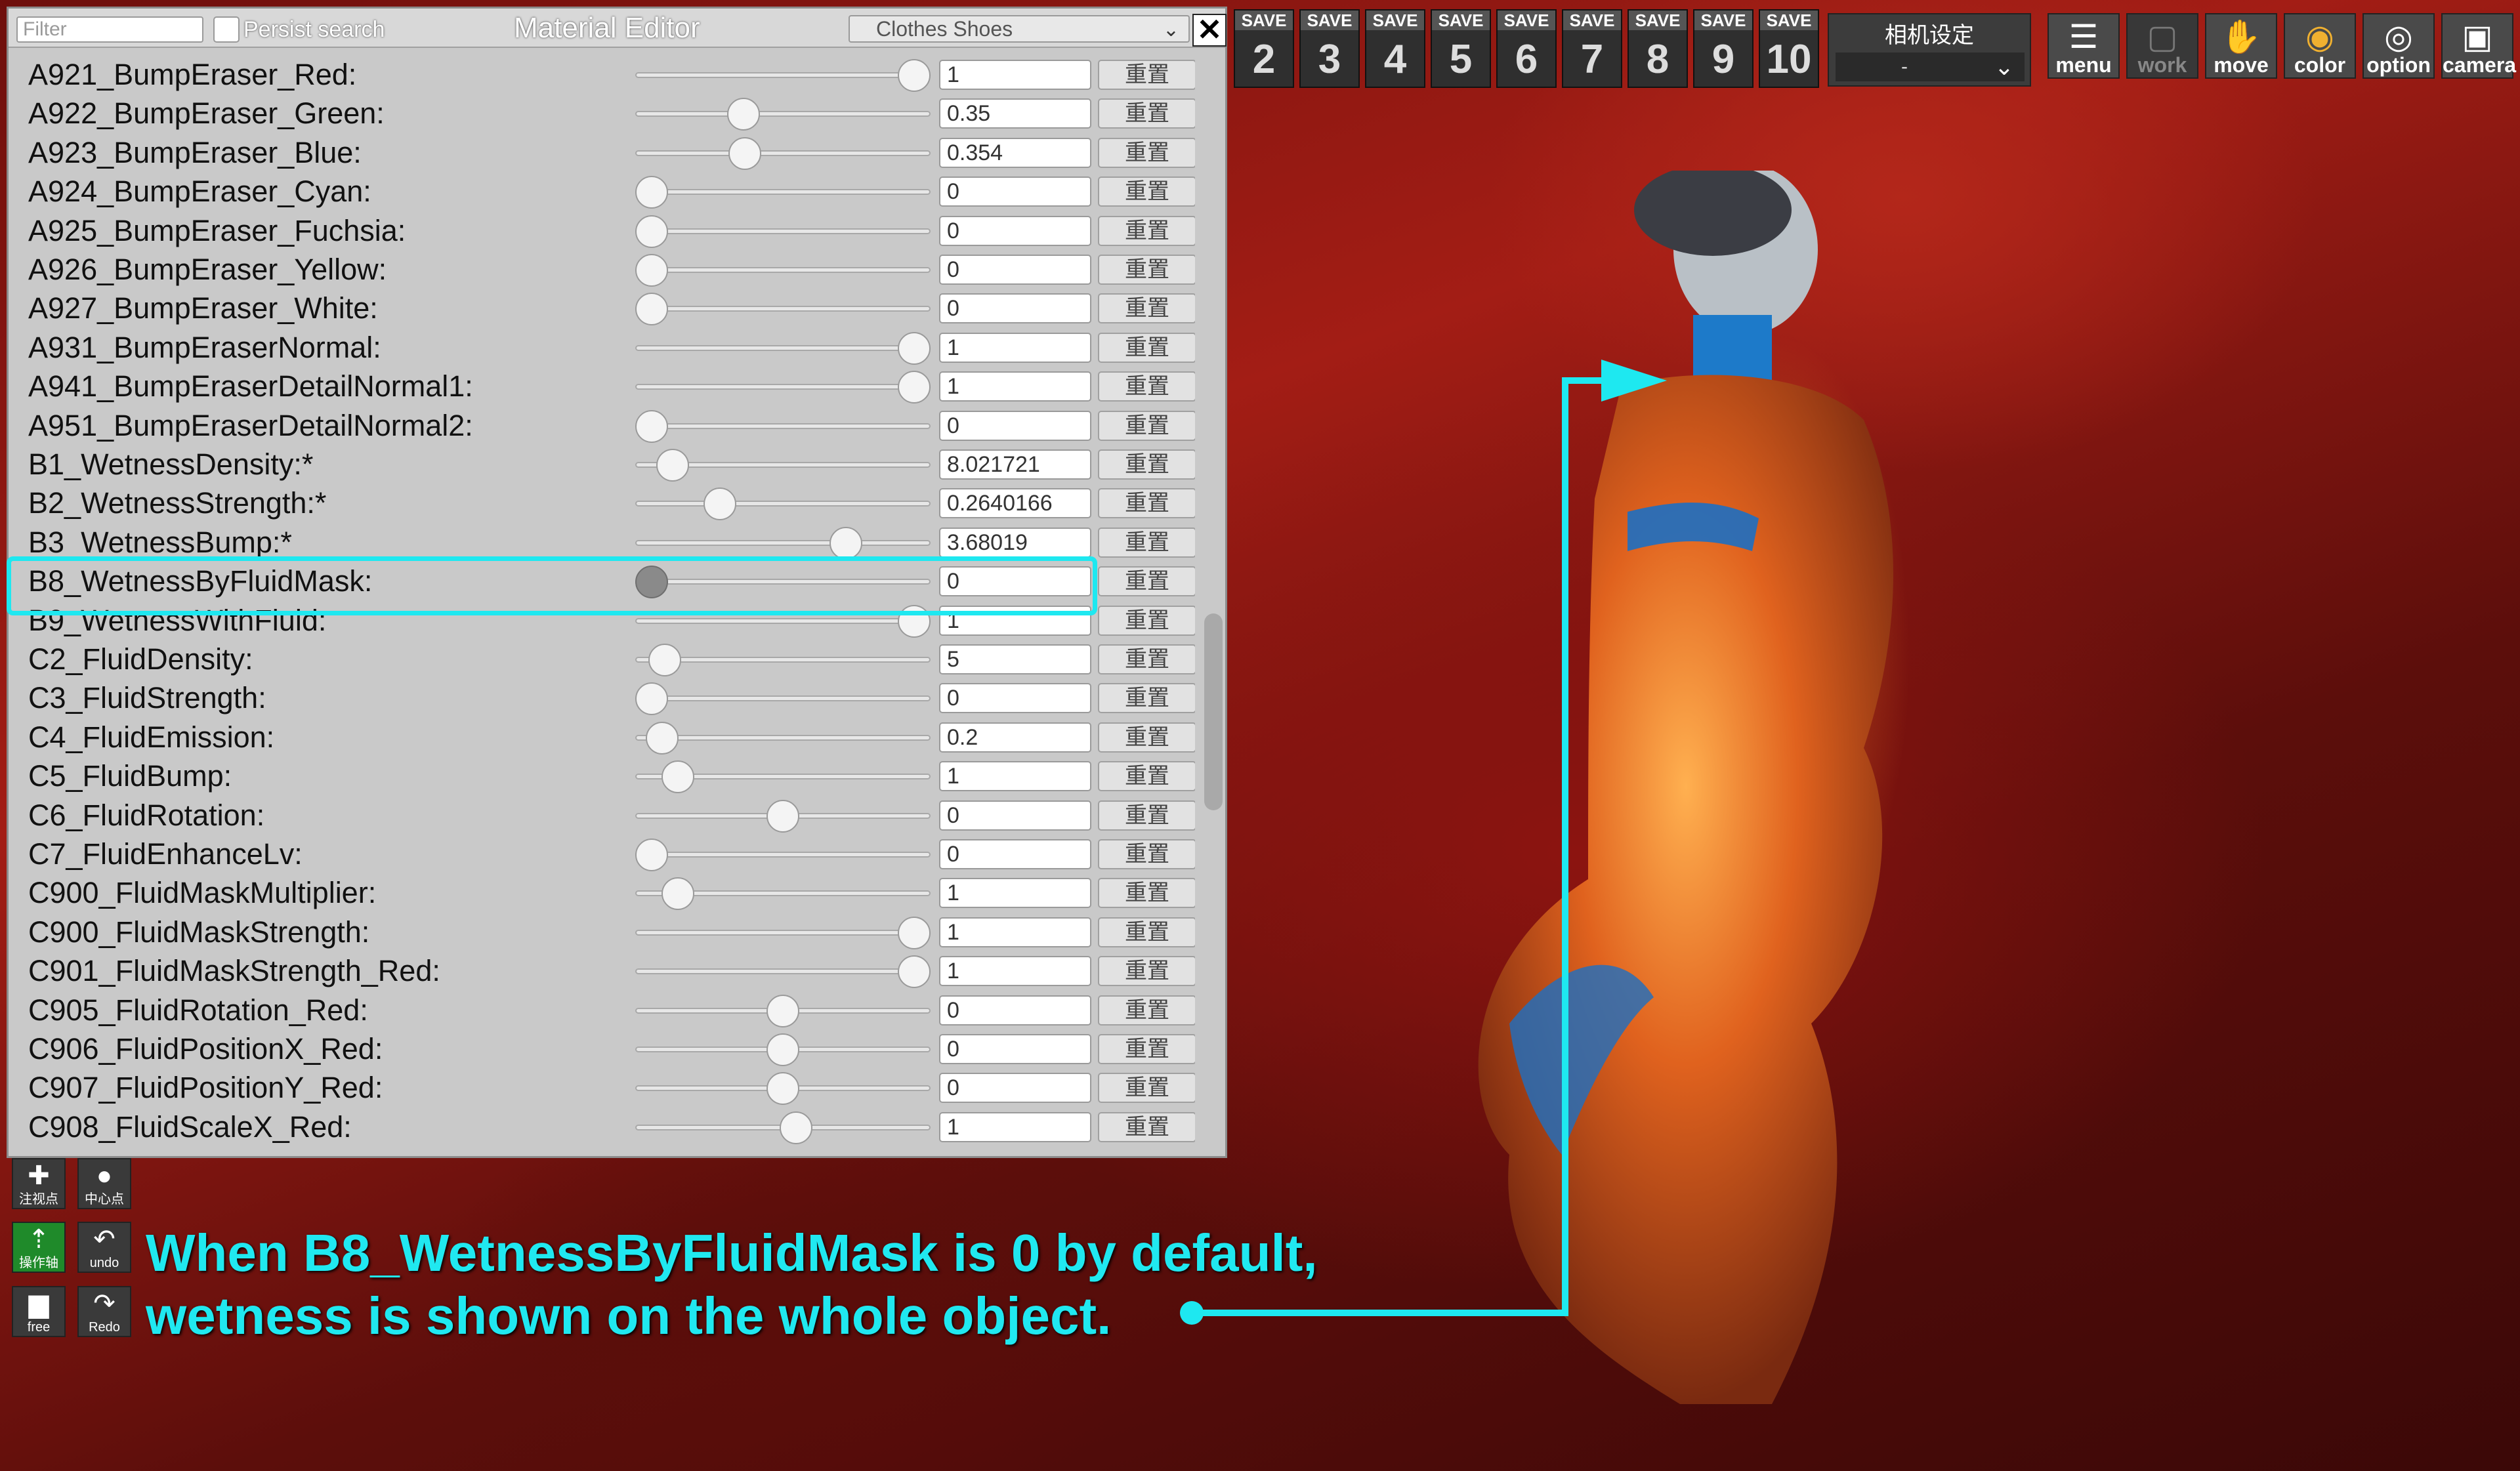 The image size is (2520, 1471). I want to click on operate-axis-button: ⇡ 操作轴, so click(39, 1247).